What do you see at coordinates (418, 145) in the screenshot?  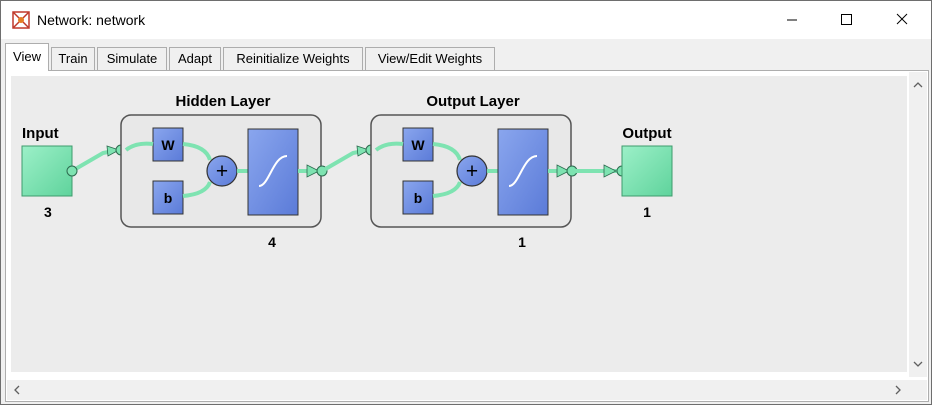 I see `output-weight-label: W` at bounding box center [418, 145].